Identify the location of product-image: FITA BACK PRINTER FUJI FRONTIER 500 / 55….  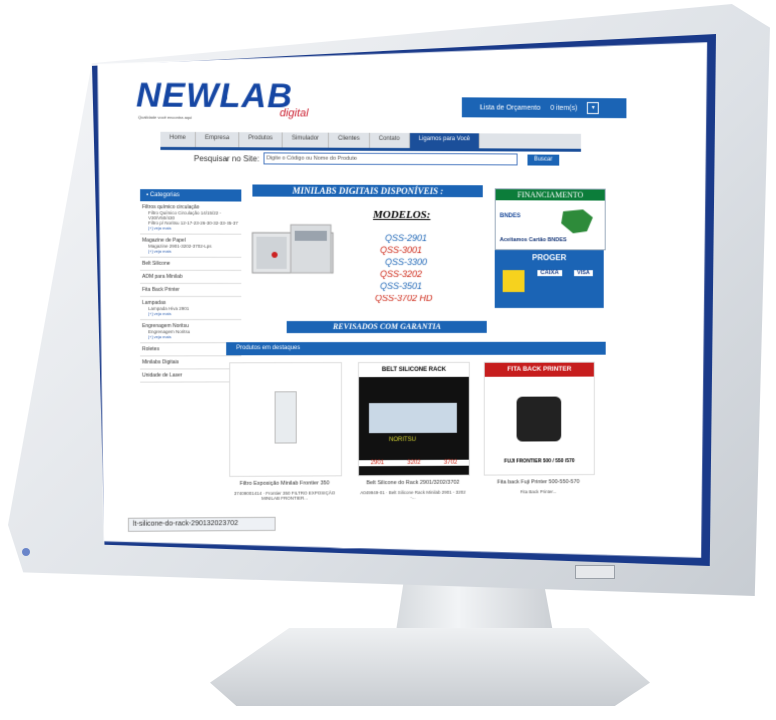
(539, 419).